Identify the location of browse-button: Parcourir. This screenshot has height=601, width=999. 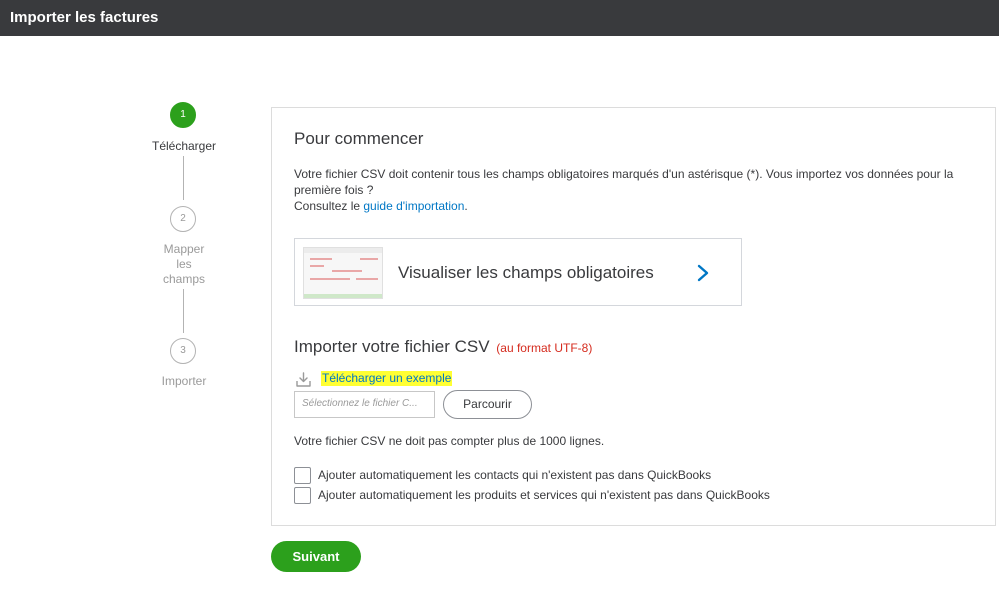
(487, 404).